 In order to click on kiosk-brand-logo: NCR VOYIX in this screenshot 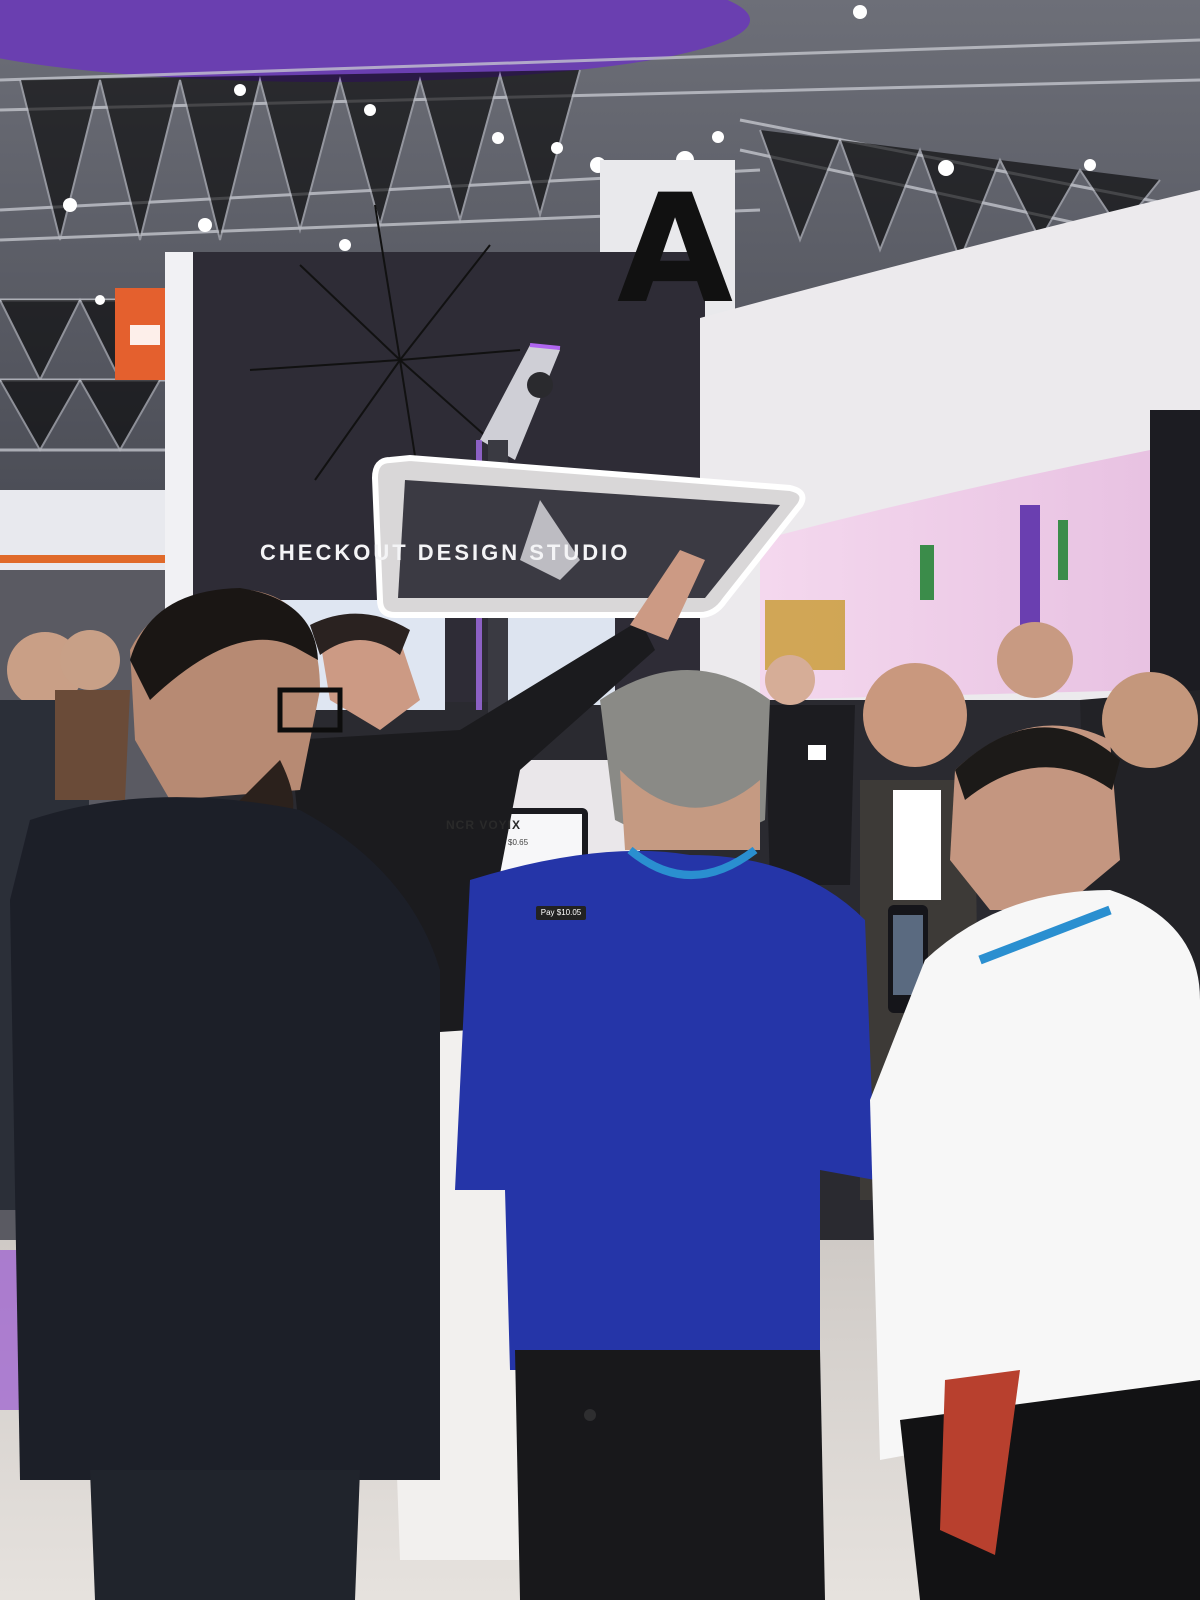, I will do `click(484, 825)`.